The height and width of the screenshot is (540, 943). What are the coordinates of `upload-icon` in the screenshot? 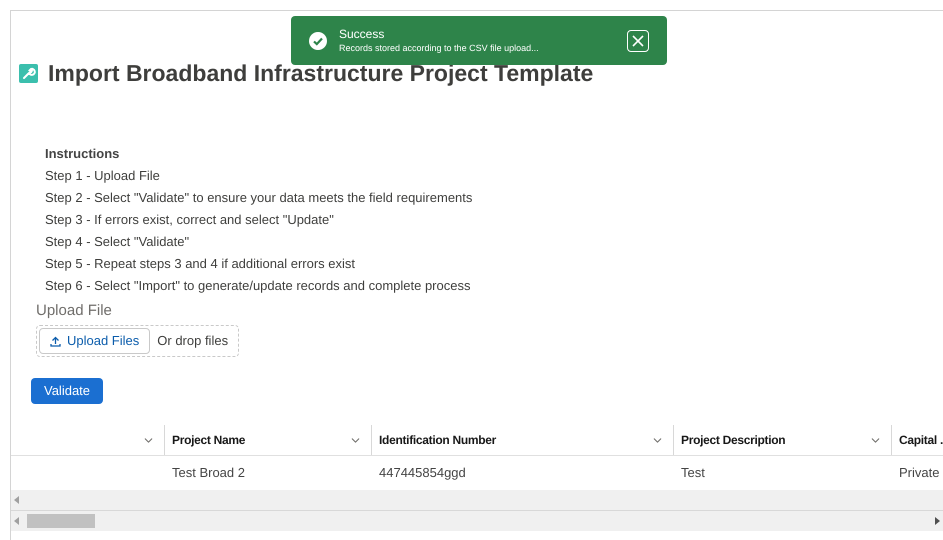 It's located at (55, 341).